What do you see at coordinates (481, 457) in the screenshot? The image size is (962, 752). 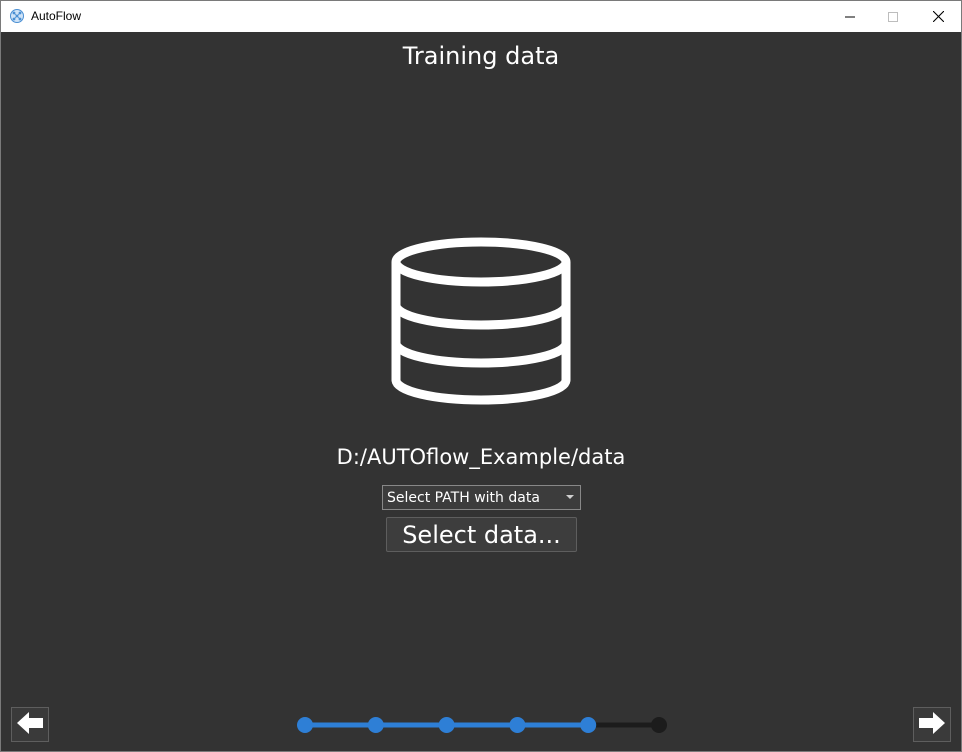 I see `data-path-label: D:/AUTOflow_Example/data` at bounding box center [481, 457].